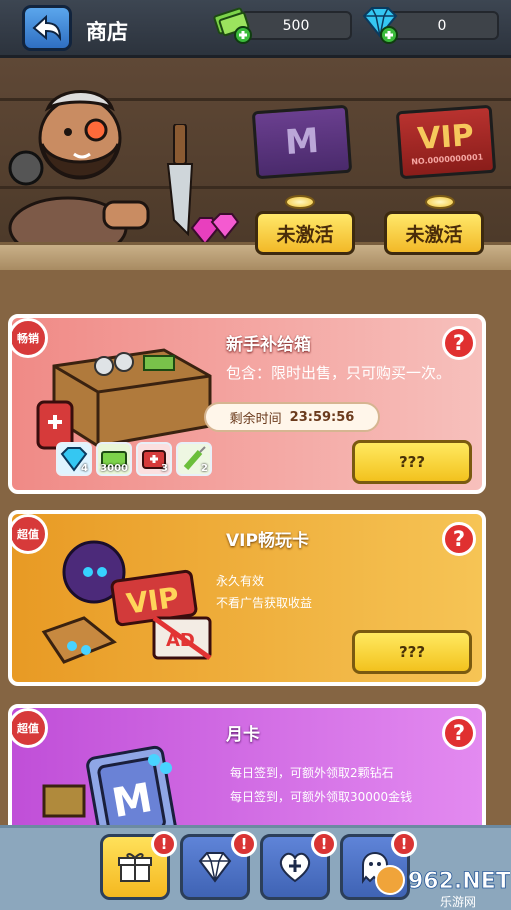  Describe the element at coordinates (440, 202) in the screenshot. I see `vip-lamp-icon` at that location.